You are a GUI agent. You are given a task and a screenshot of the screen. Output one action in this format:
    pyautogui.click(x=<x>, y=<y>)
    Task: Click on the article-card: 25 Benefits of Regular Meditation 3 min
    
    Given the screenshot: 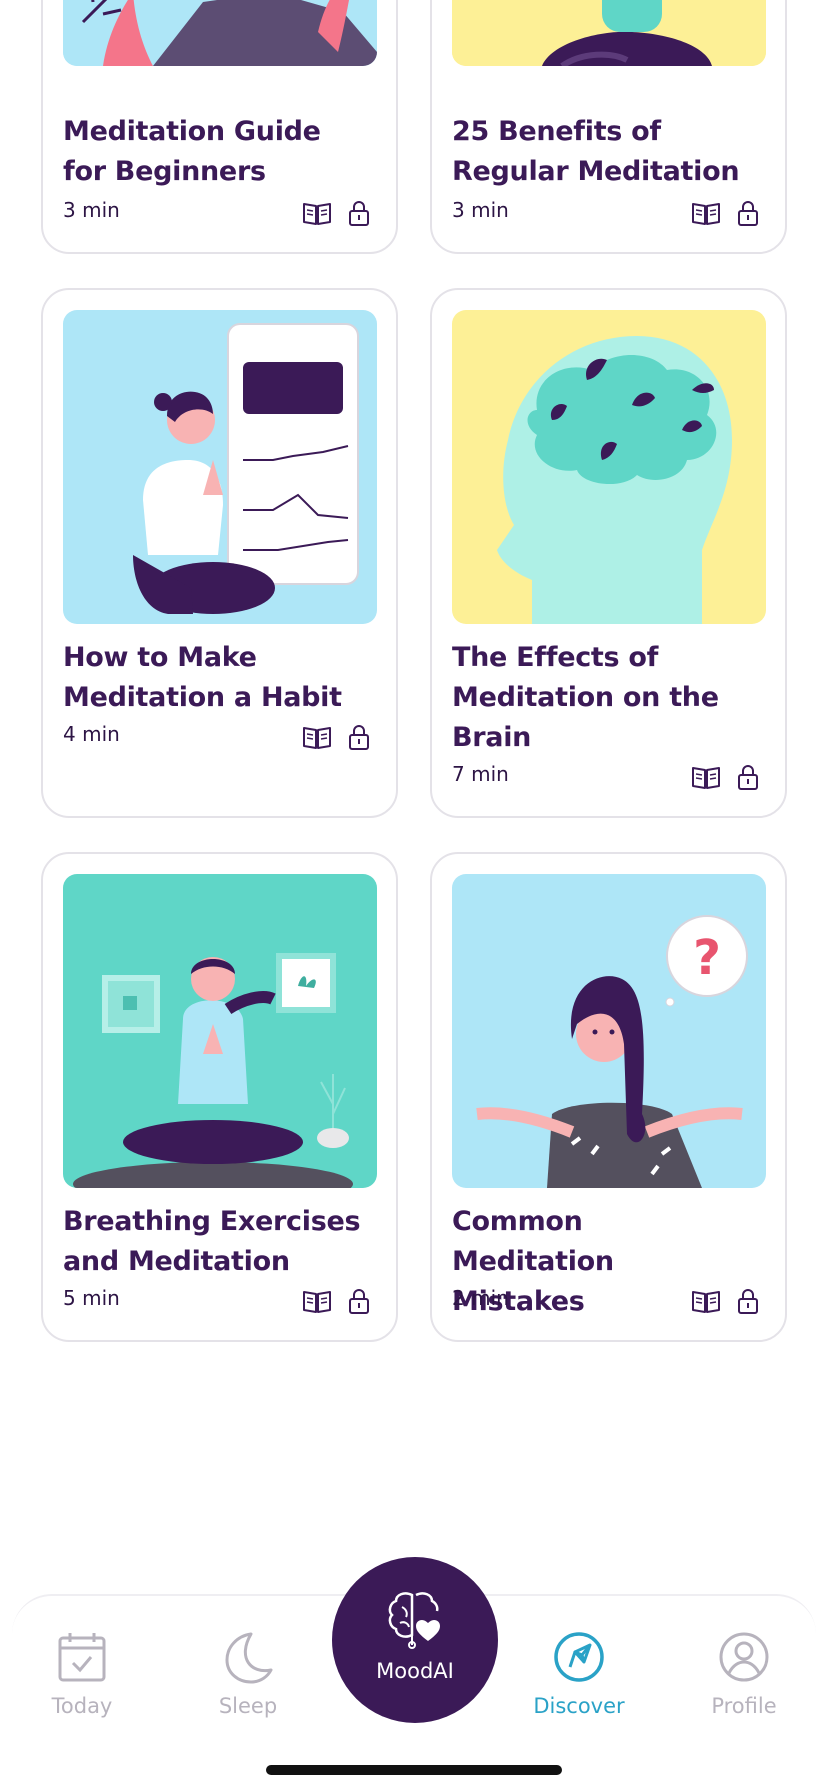 What is the action you would take?
    pyautogui.click(x=608, y=127)
    